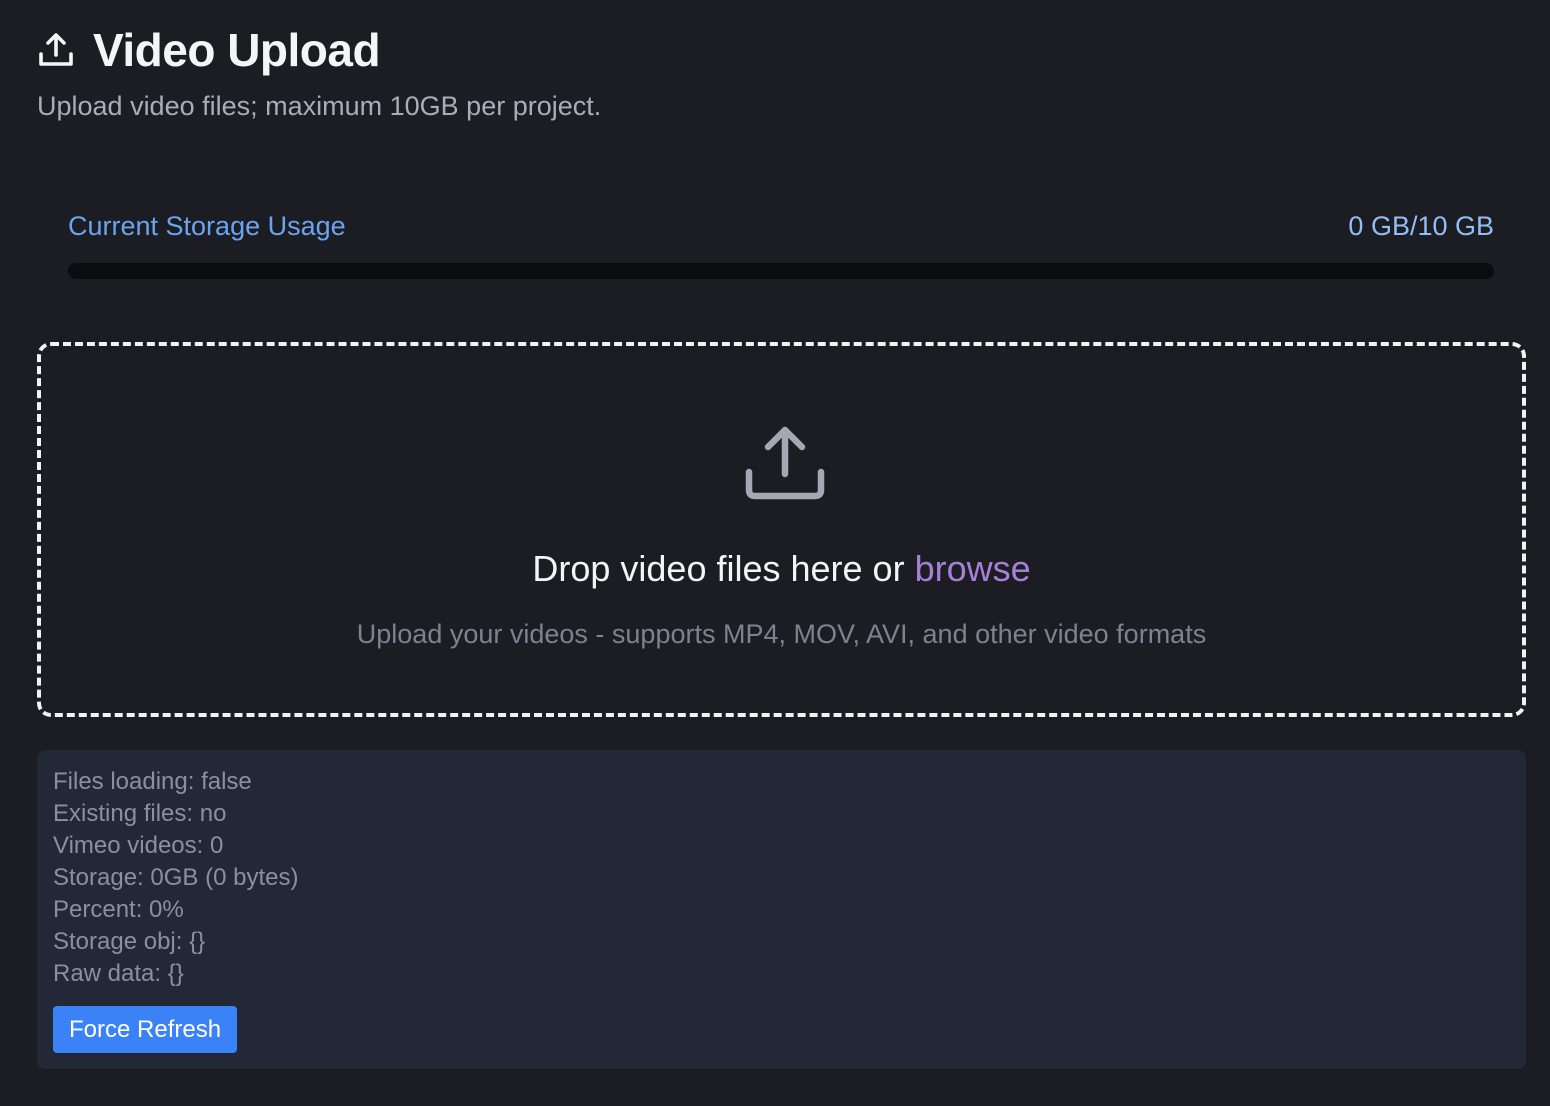 The width and height of the screenshot is (1550, 1106). I want to click on debug-storage: Storage: 0GB (0 bytes), so click(176, 877).